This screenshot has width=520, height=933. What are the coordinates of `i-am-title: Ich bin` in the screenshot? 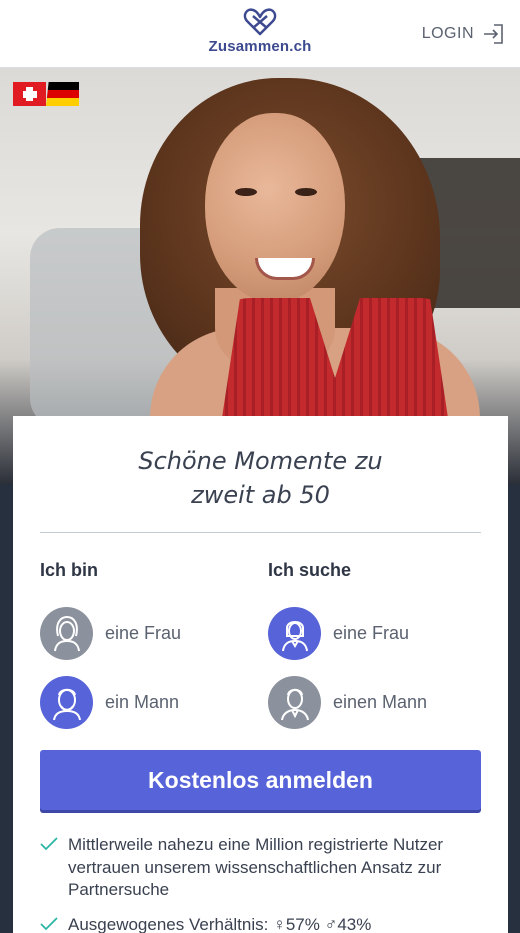 It's located at (69, 570).